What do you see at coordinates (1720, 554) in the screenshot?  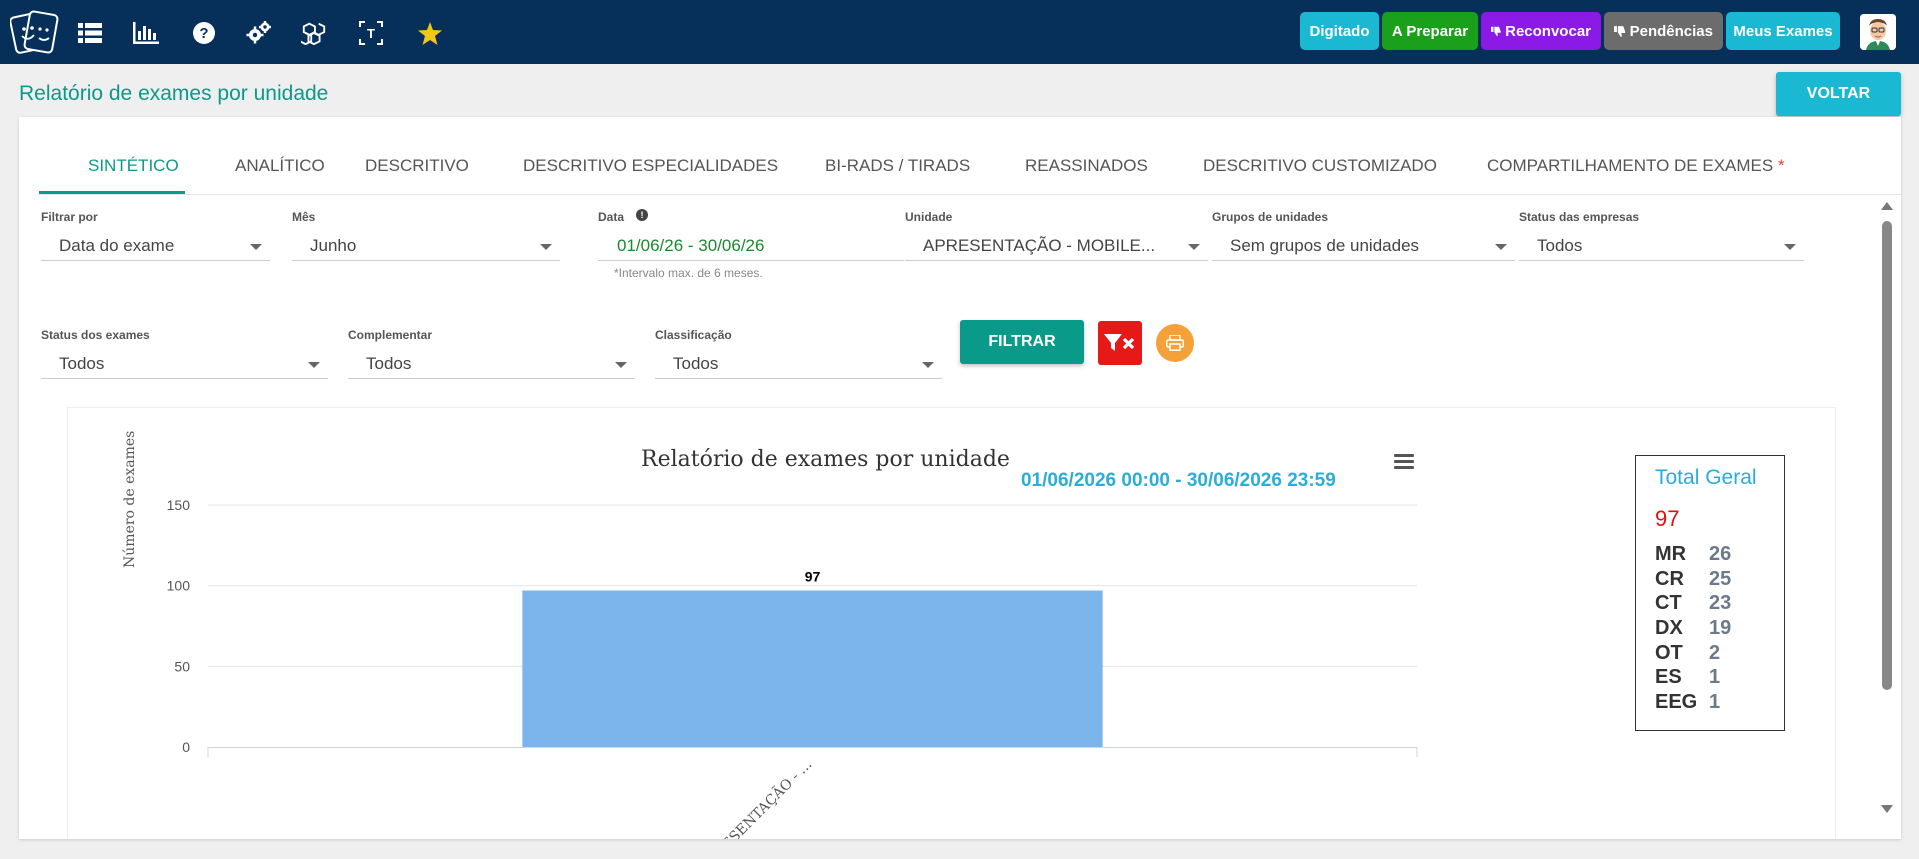 I see `modality-count: 26` at bounding box center [1720, 554].